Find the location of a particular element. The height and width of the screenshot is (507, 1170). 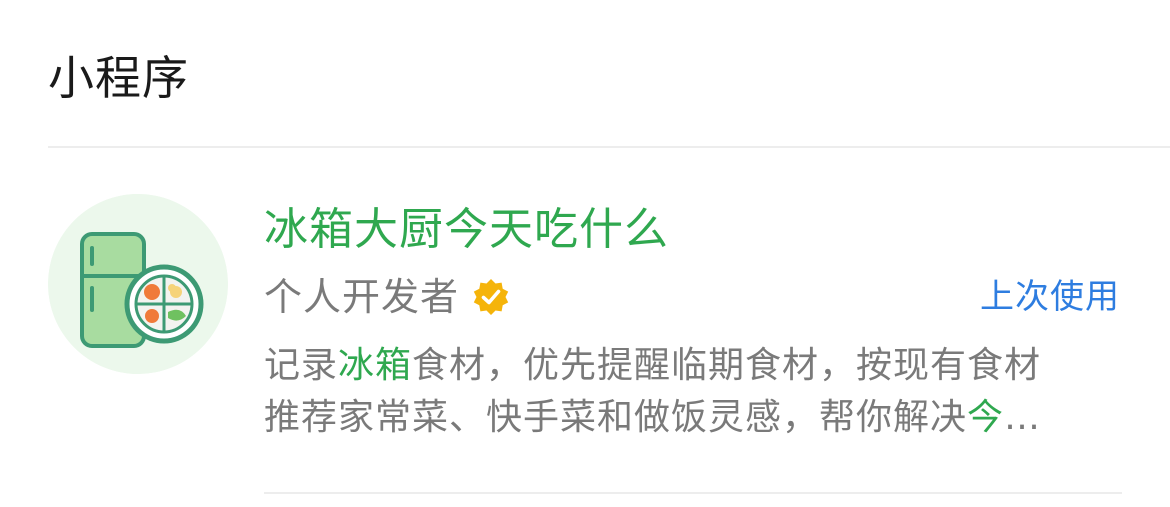

keyword-highlight: 冰箱 is located at coordinates (375, 365).